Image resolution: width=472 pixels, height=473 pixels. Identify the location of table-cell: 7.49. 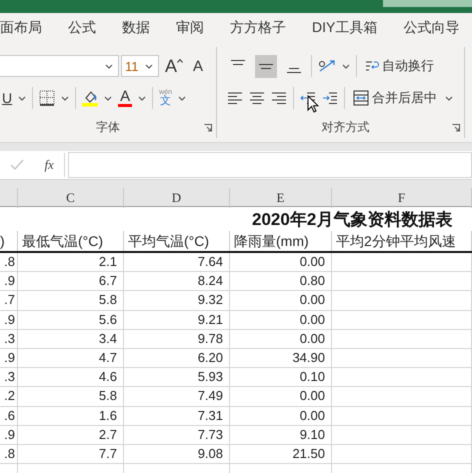
(177, 396).